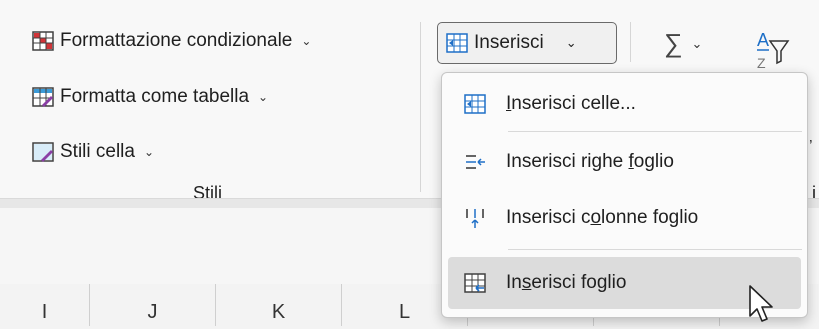 This screenshot has height=329, width=819. I want to click on insert-columns-icon, so click(475, 218).